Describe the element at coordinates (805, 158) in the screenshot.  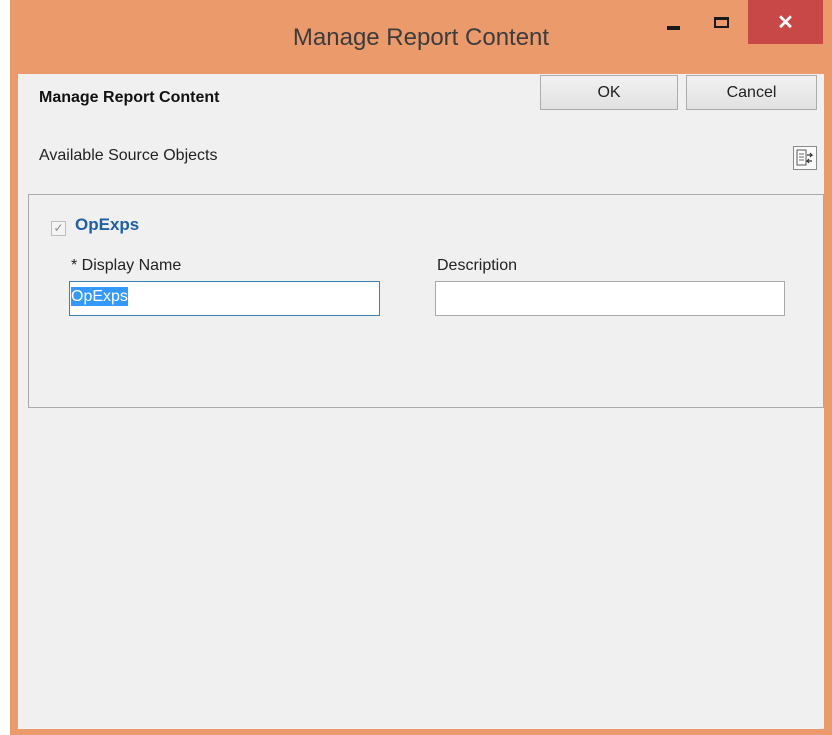
I see `swap-columns-icon` at that location.